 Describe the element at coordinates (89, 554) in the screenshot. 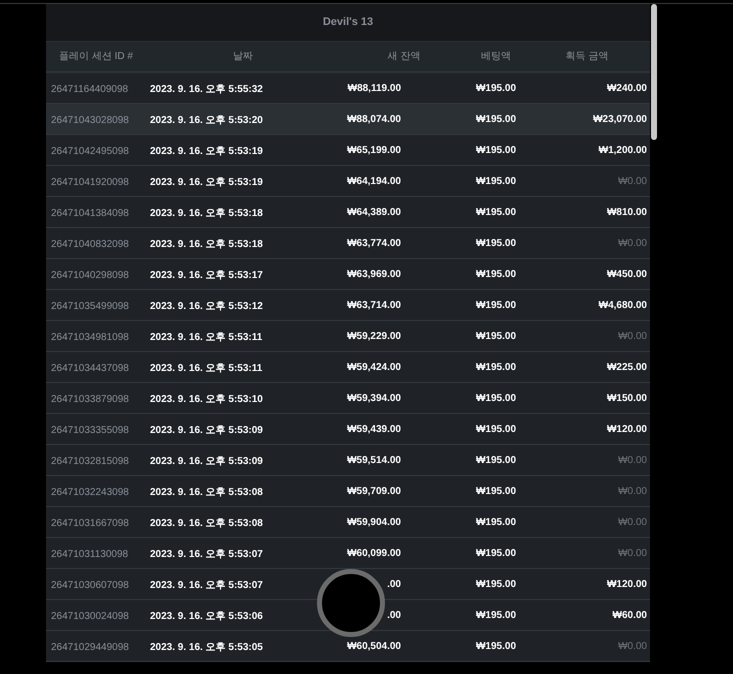

I see `table-cell: 26471031130098` at that location.